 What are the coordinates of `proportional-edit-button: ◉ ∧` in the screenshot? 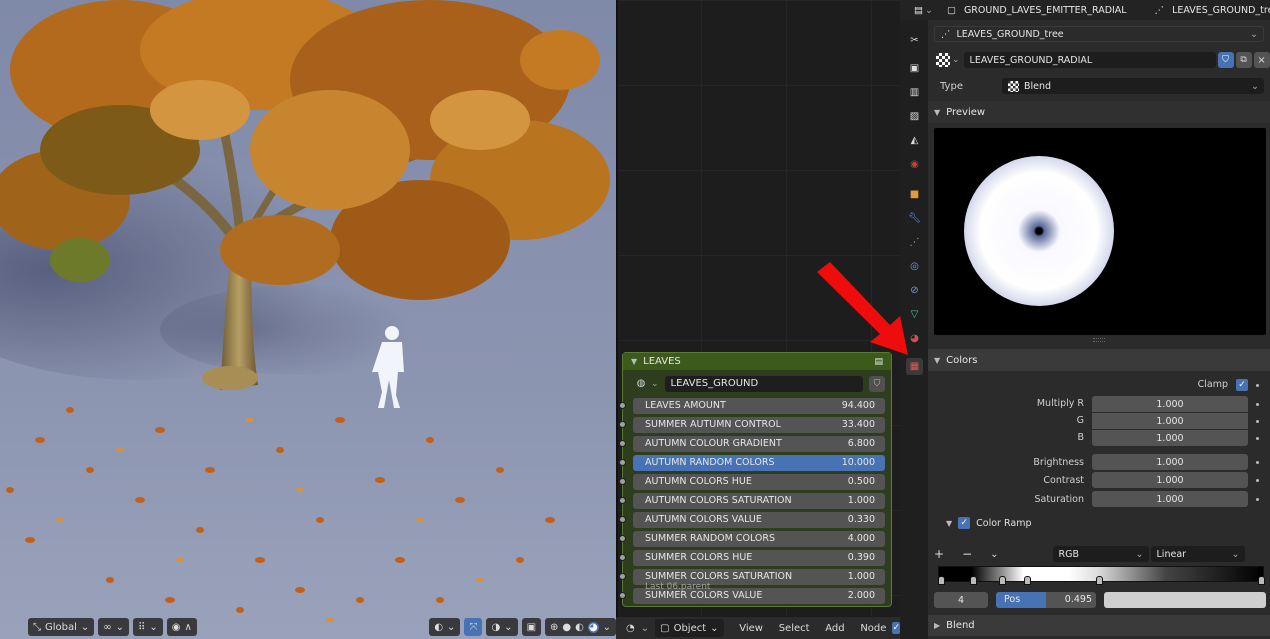 It's located at (181, 627).